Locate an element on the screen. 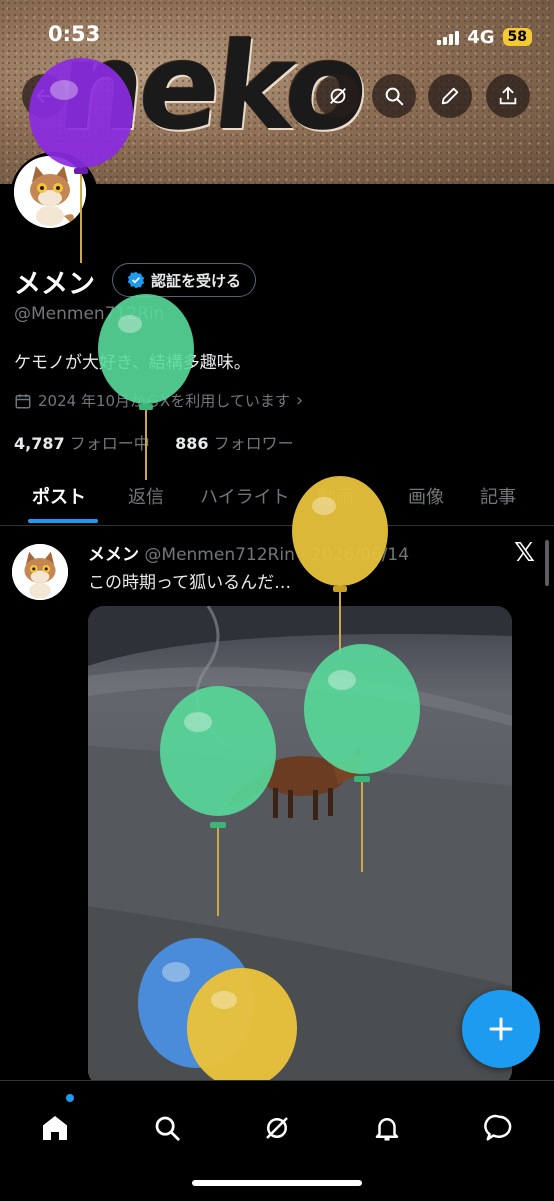 Image resolution: width=554 pixels, height=1201 pixels. tab-highlights: ハイライト is located at coordinates (245, 496).